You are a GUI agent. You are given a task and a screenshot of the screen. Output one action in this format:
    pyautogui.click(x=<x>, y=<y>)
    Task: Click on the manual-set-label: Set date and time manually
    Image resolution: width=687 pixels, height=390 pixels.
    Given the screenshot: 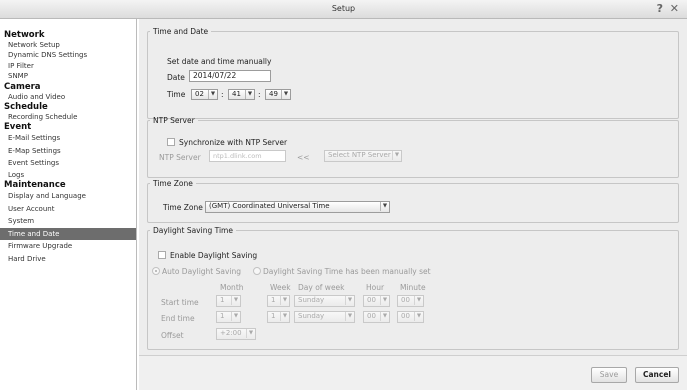 What is the action you would take?
    pyautogui.click(x=219, y=61)
    